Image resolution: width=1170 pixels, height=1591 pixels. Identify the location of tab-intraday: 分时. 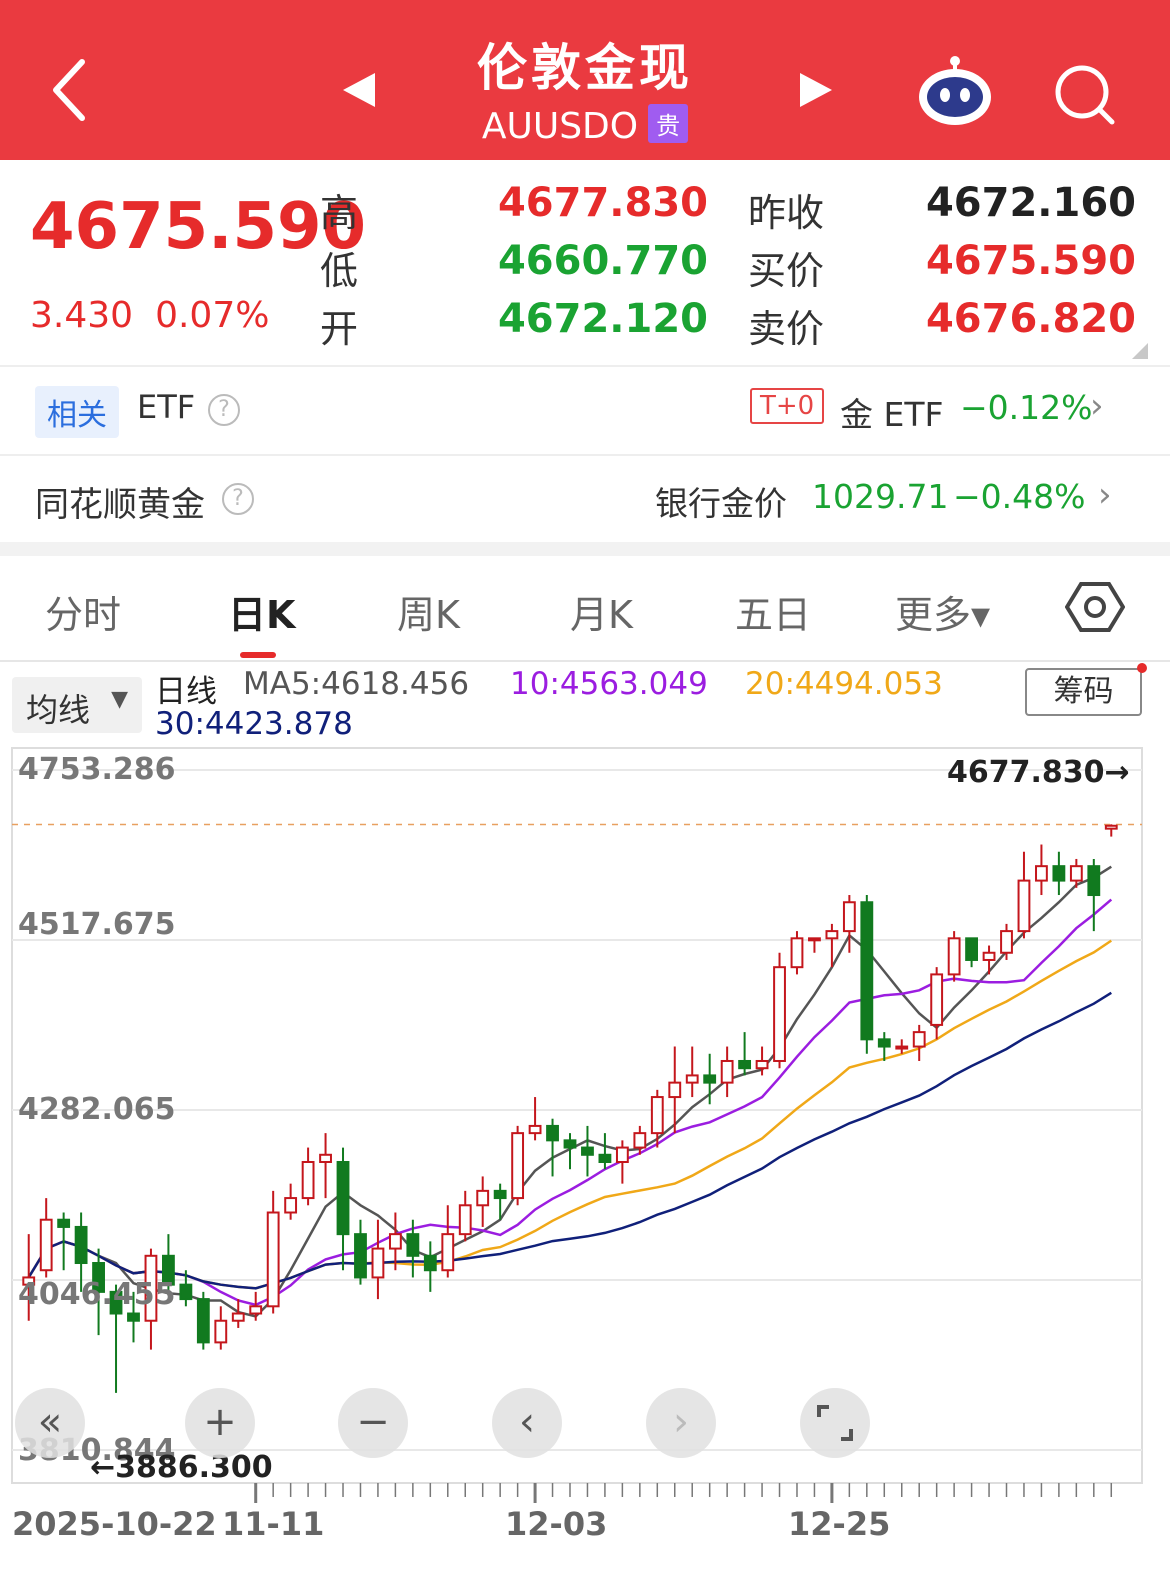
(83, 611).